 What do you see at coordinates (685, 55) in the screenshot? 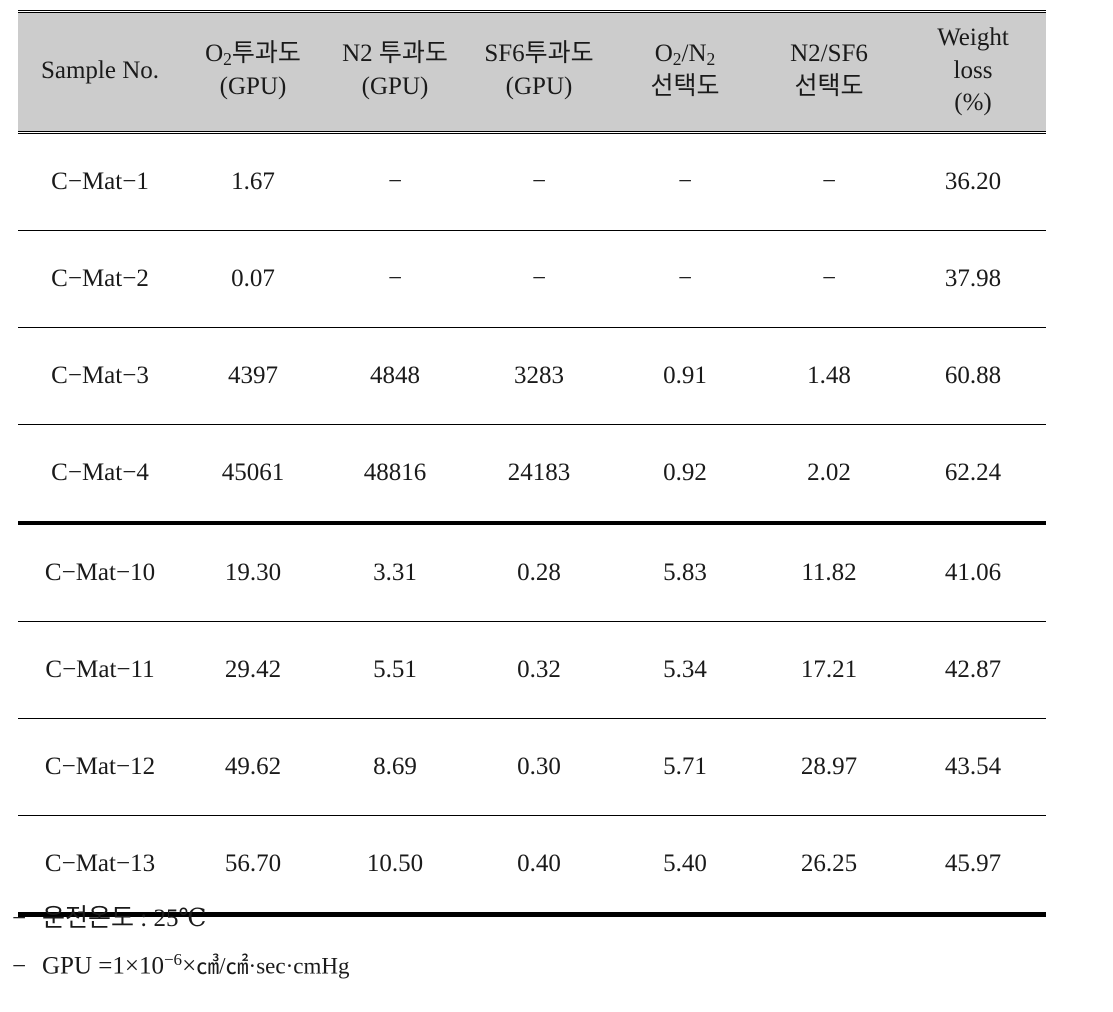
I see `column-header-line: O2/N2` at bounding box center [685, 55].